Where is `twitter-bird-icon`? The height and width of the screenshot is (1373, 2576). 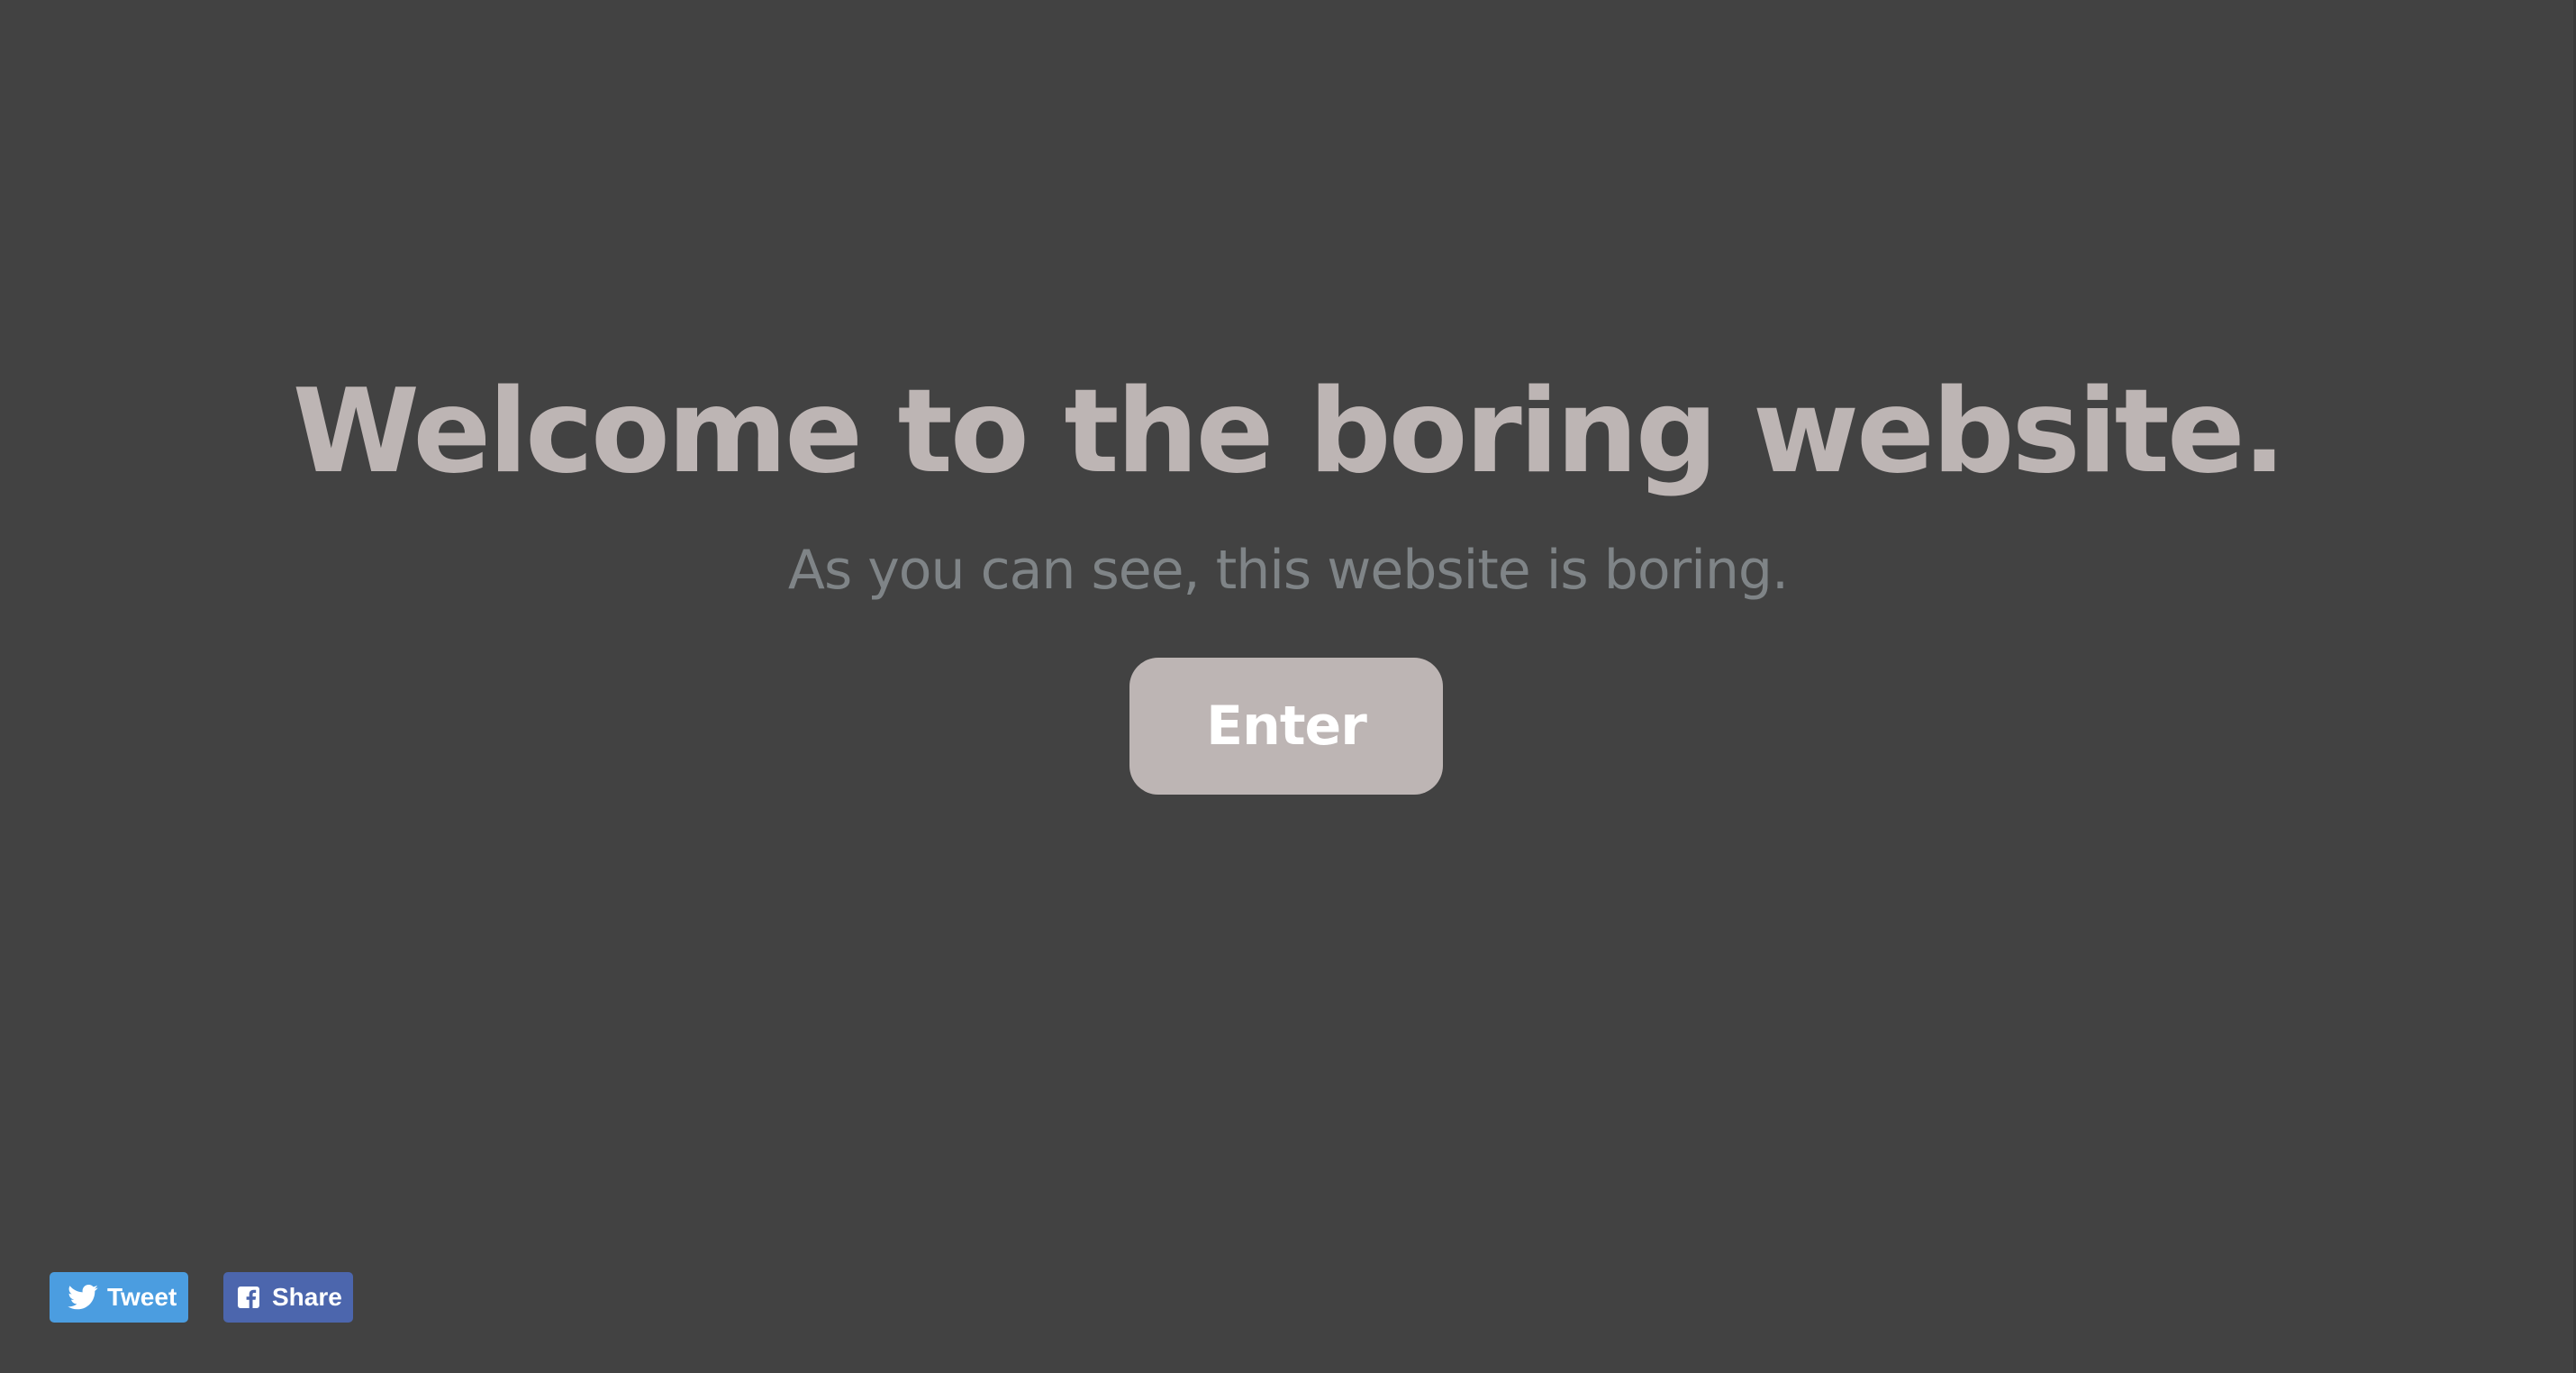 twitter-bird-icon is located at coordinates (83, 1297).